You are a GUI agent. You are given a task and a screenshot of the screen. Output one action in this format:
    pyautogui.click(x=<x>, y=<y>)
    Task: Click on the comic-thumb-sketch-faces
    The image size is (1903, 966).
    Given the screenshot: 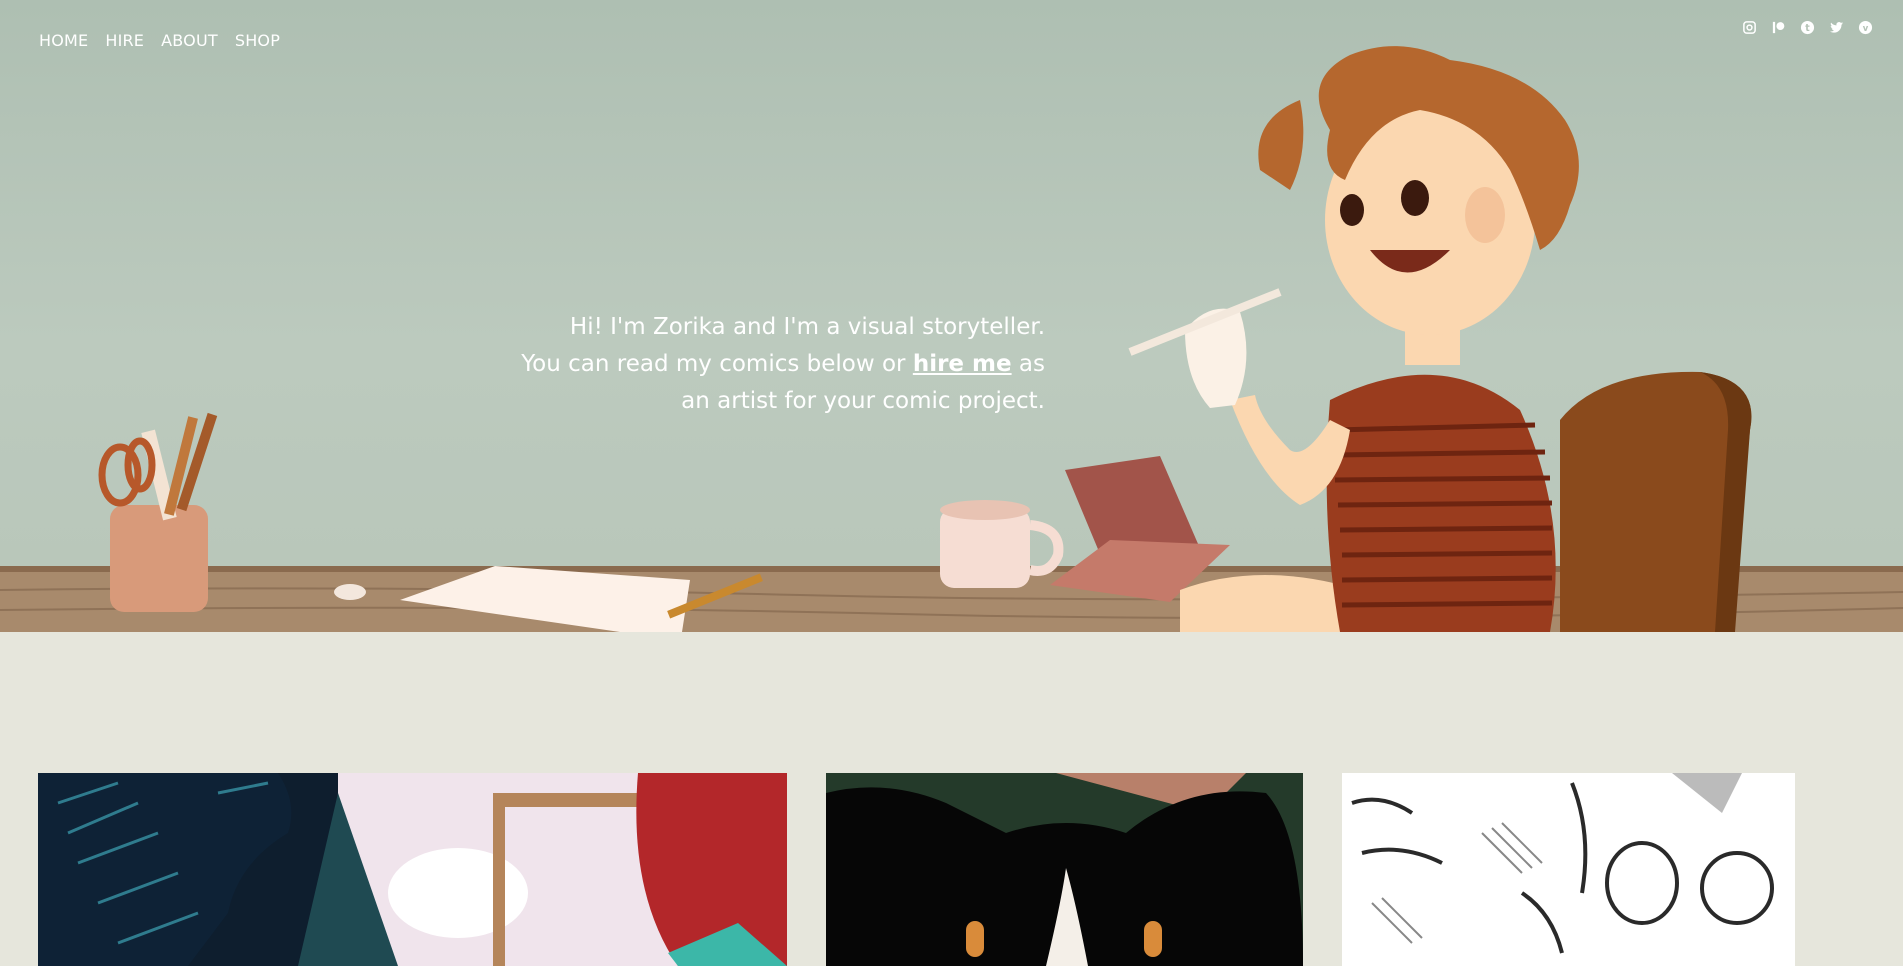 What is the action you would take?
    pyautogui.click(x=1568, y=869)
    